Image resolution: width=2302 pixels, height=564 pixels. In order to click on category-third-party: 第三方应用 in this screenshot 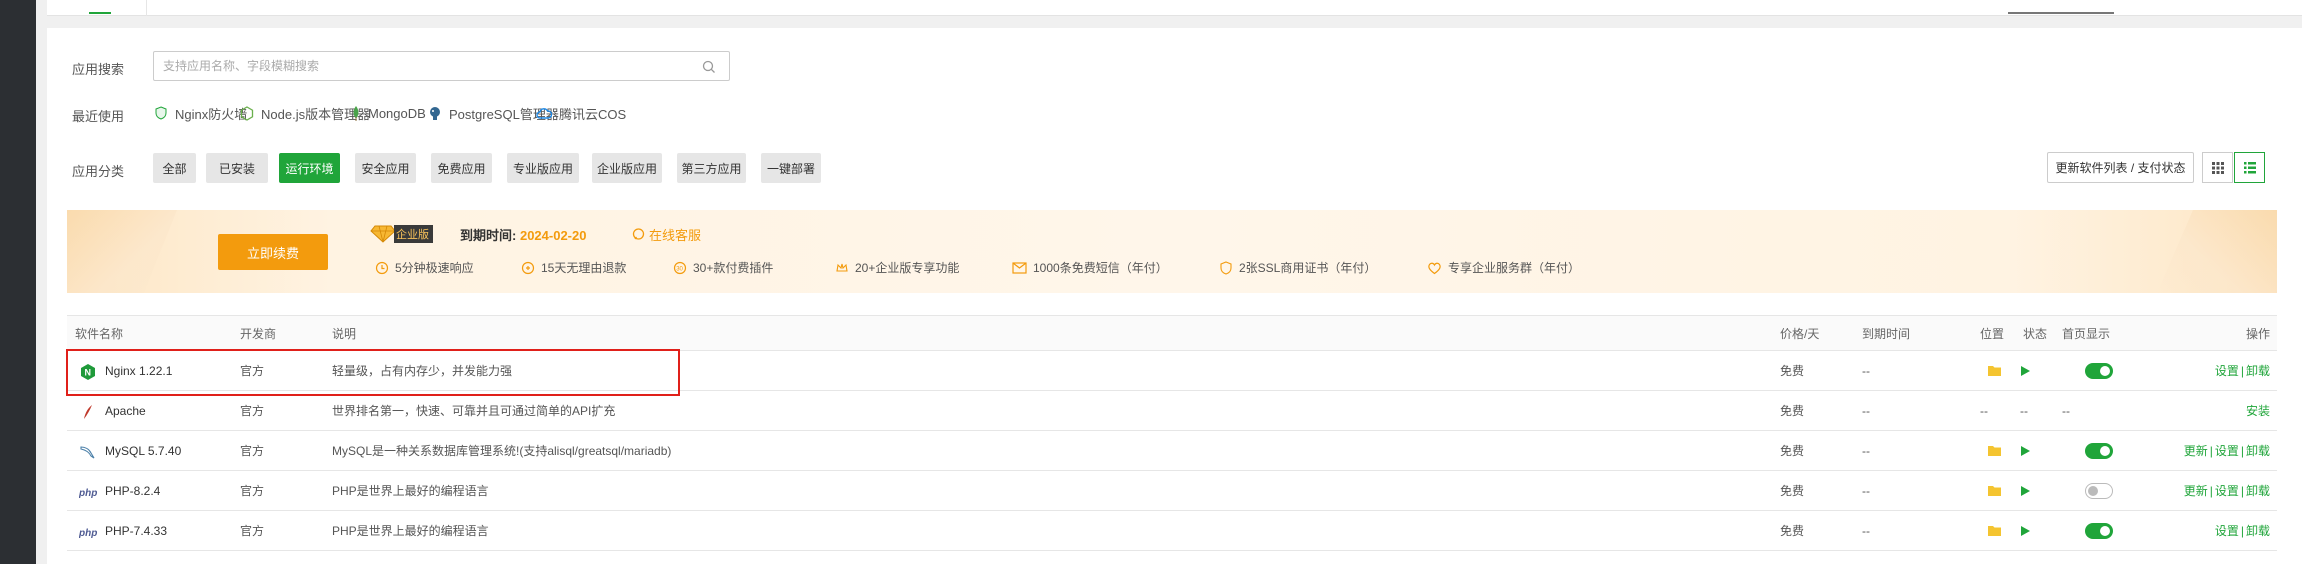, I will do `click(711, 168)`.